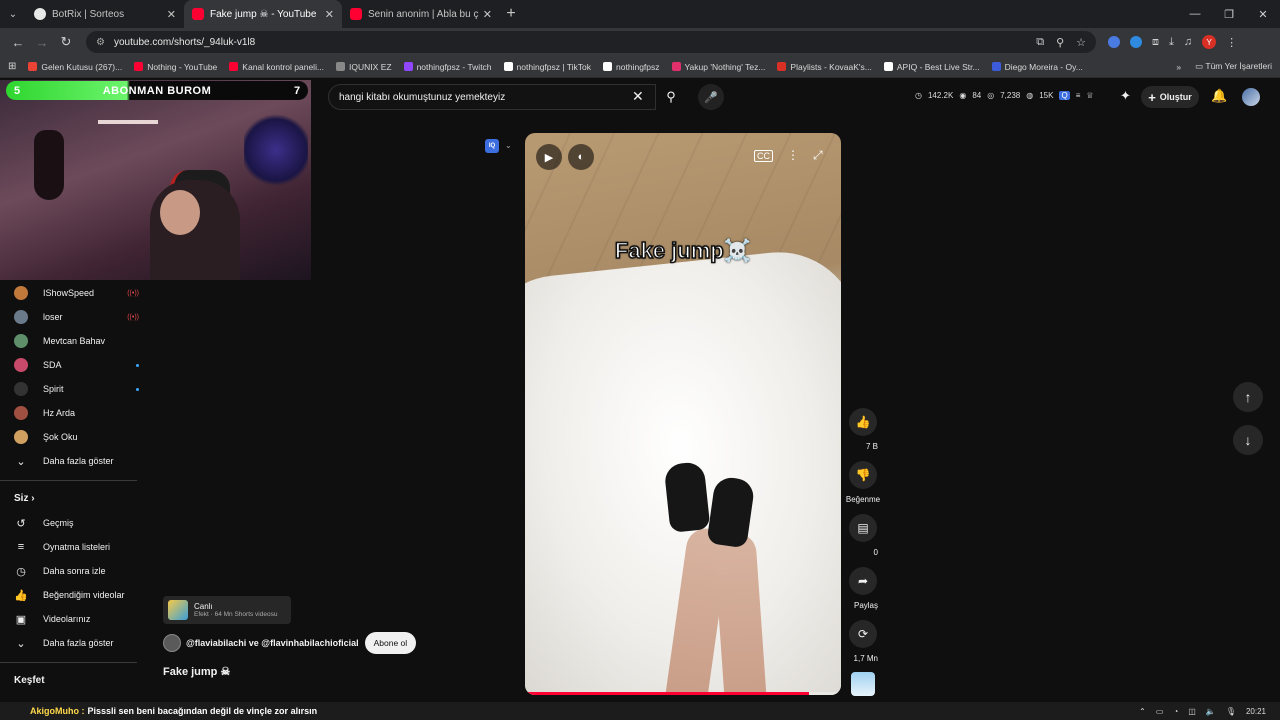 This screenshot has width=1280, height=720. I want to click on play-icon: ▶, so click(549, 157).